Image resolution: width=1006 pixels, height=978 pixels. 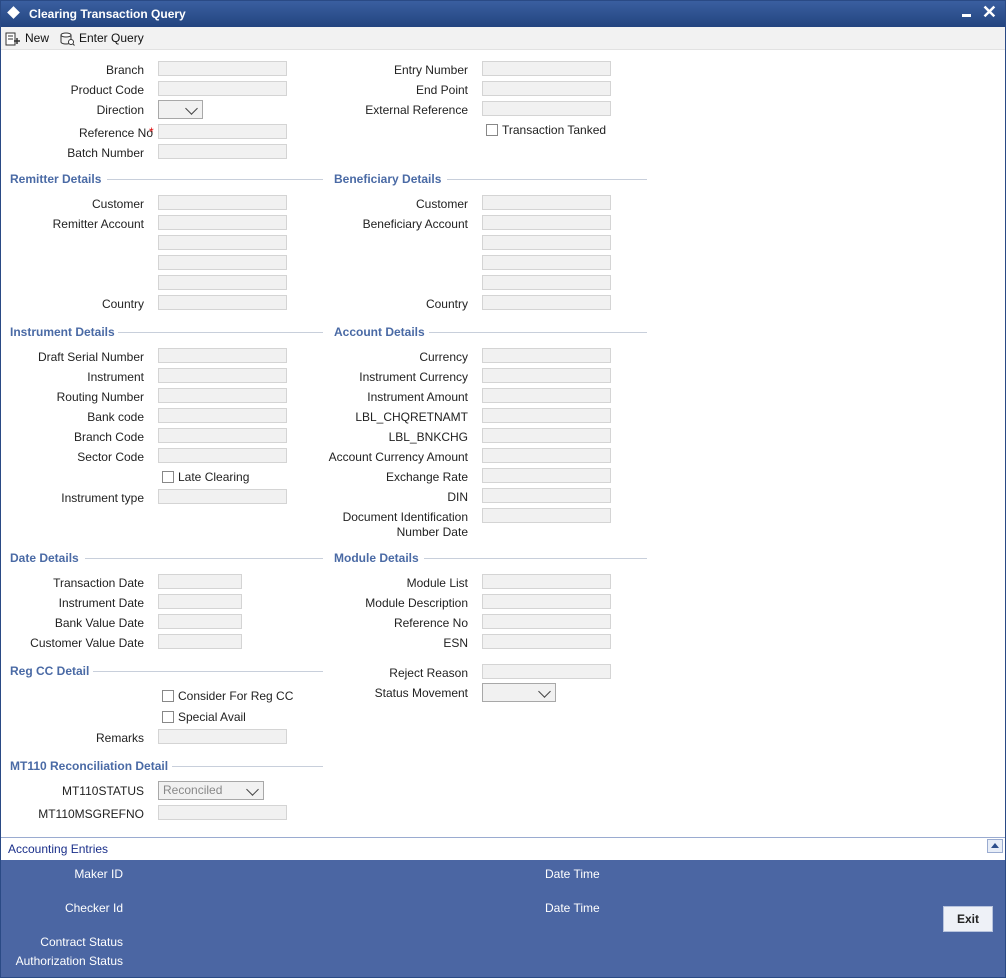 I want to click on routing-number-field, so click(x=222, y=395).